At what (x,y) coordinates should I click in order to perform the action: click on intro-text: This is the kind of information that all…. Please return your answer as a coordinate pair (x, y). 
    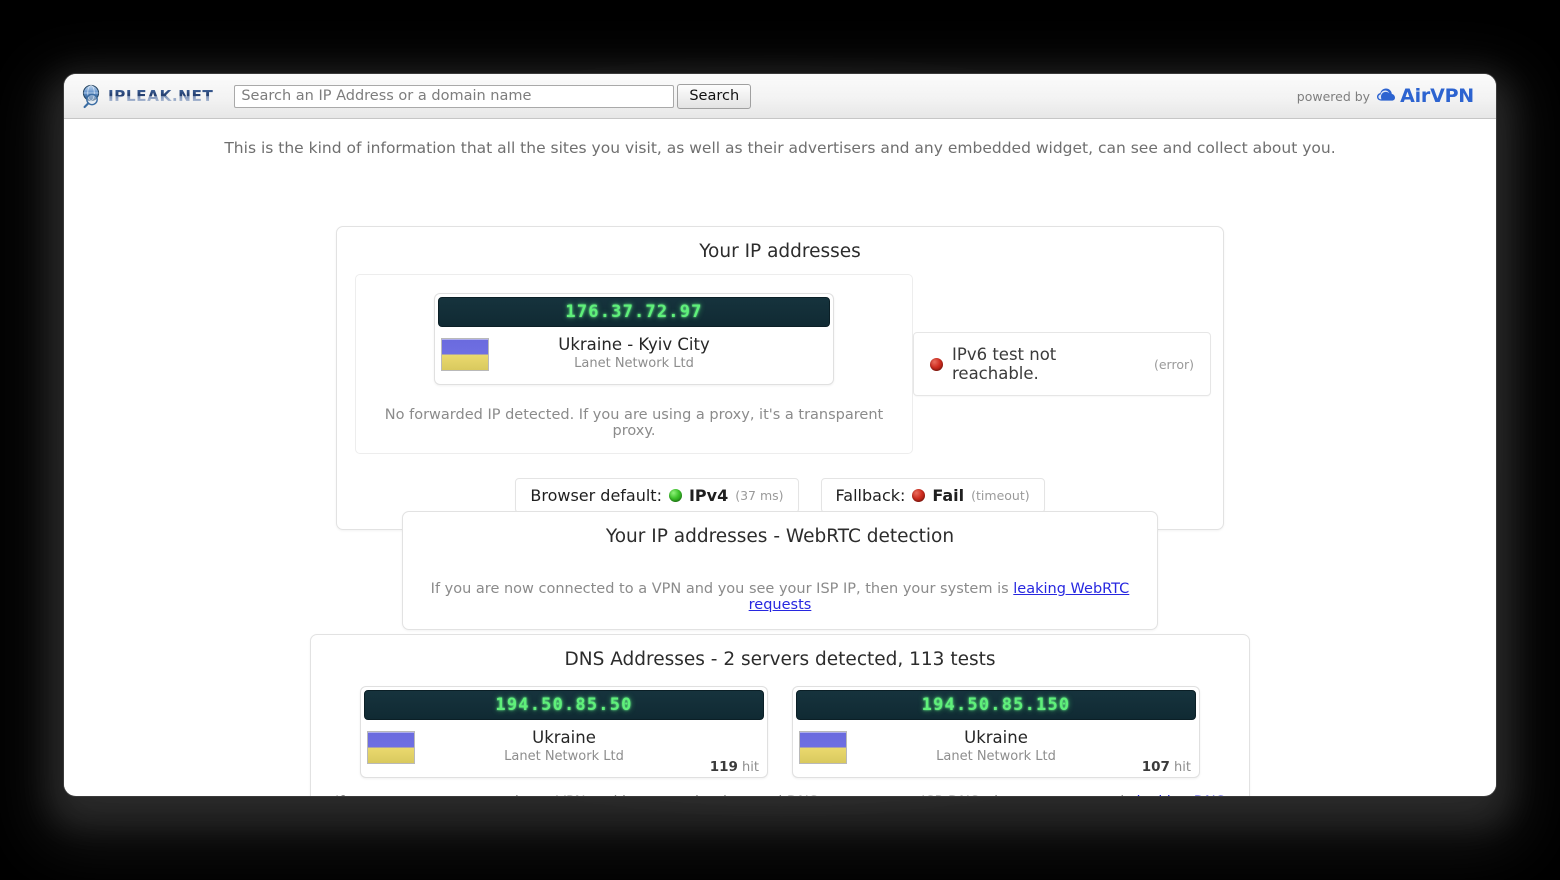
    Looking at the image, I should click on (780, 148).